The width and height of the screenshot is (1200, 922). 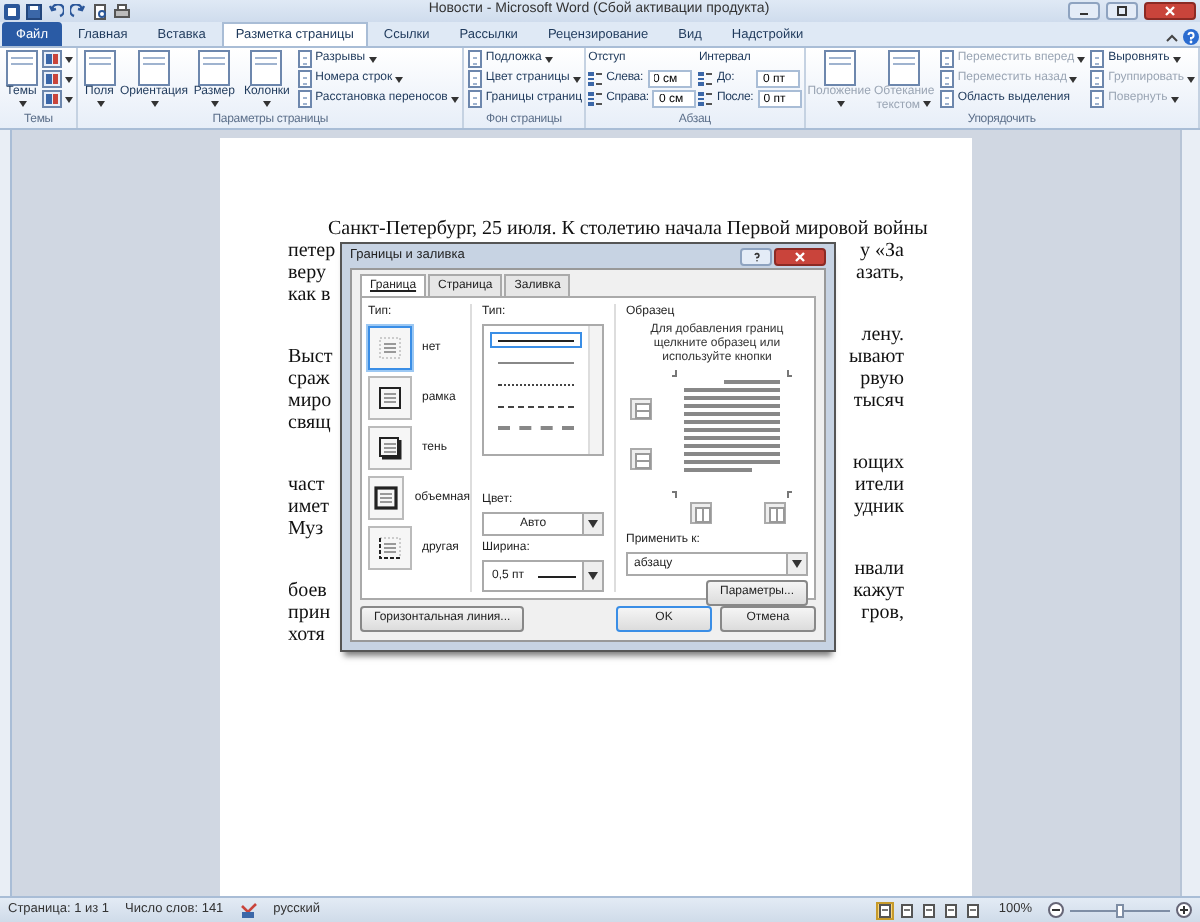 What do you see at coordinates (1084, 11) in the screenshot?
I see `minimize-button` at bounding box center [1084, 11].